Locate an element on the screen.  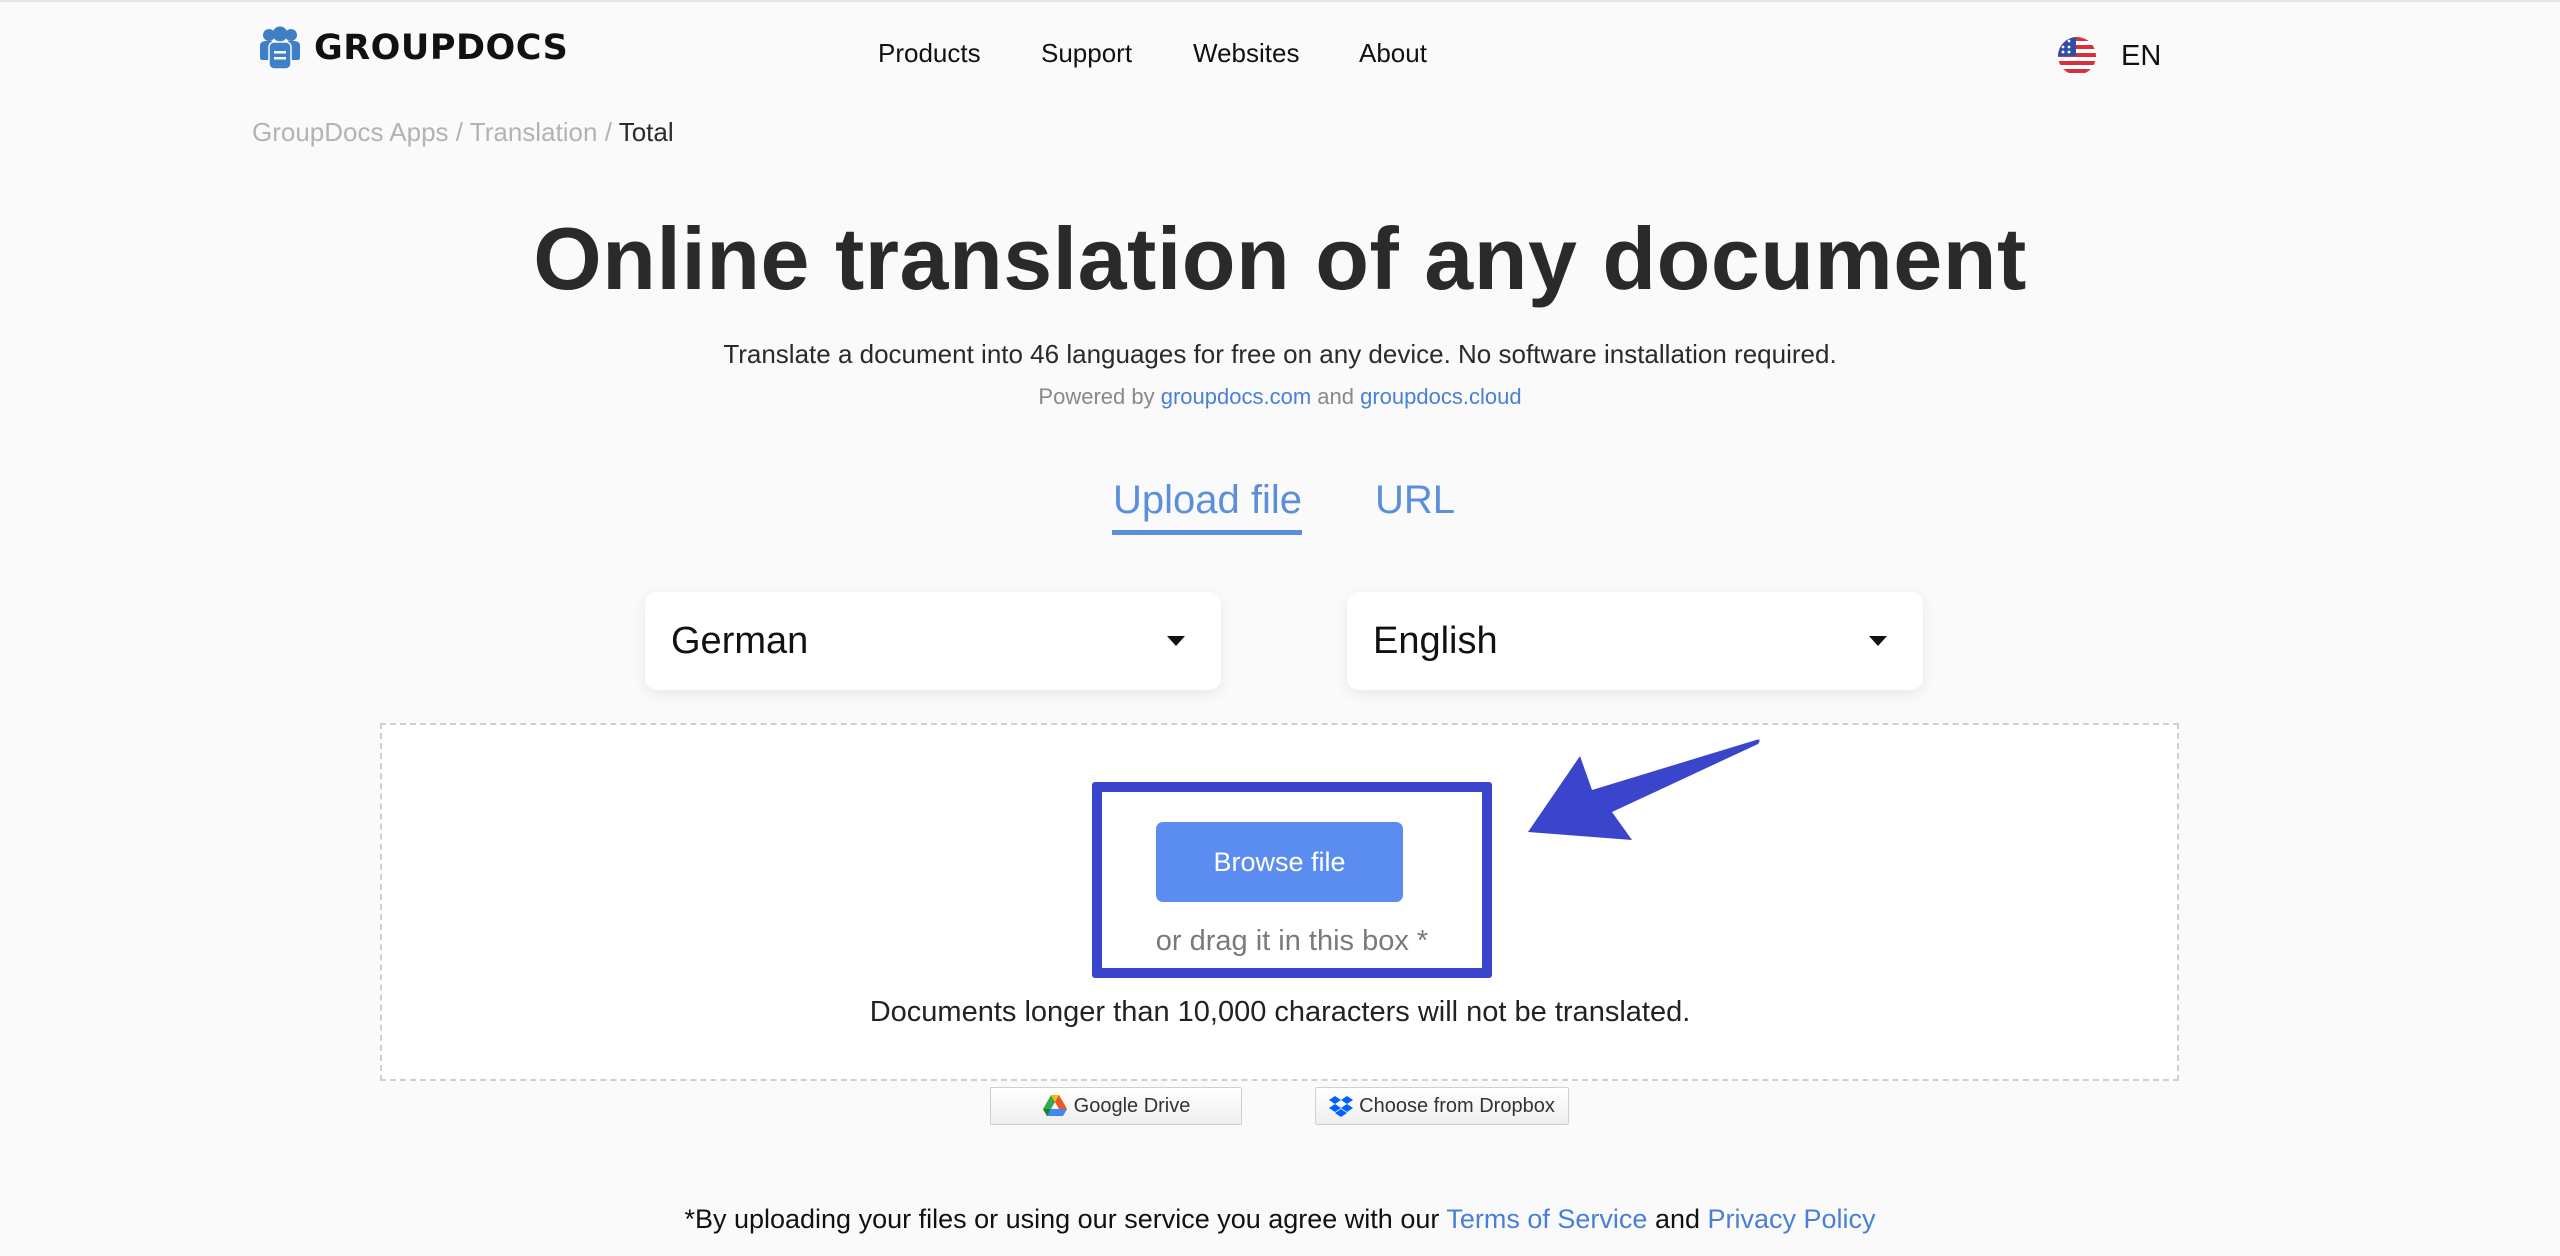
powered-and: and is located at coordinates (1335, 396).